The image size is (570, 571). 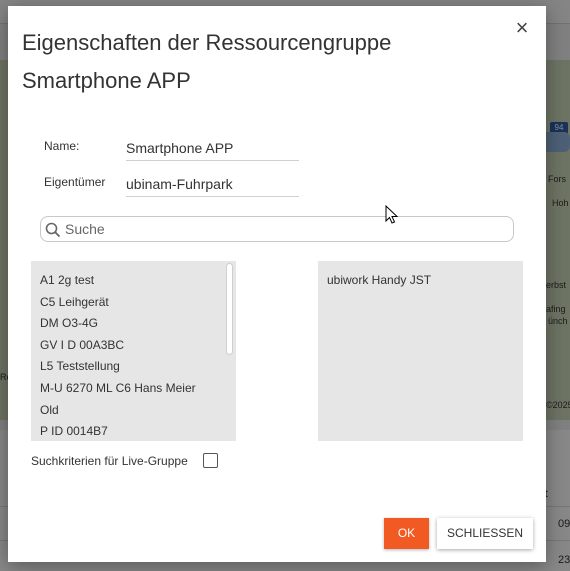 What do you see at coordinates (133, 389) in the screenshot?
I see `list-item: M-U 6270 ML C6 Hans Meier` at bounding box center [133, 389].